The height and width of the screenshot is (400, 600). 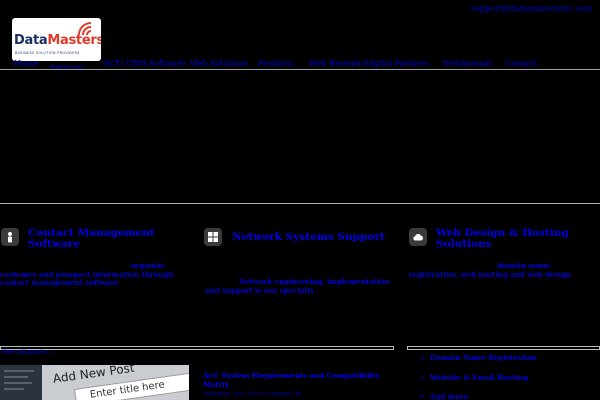 I want to click on nav-divider, so click(x=300, y=69).